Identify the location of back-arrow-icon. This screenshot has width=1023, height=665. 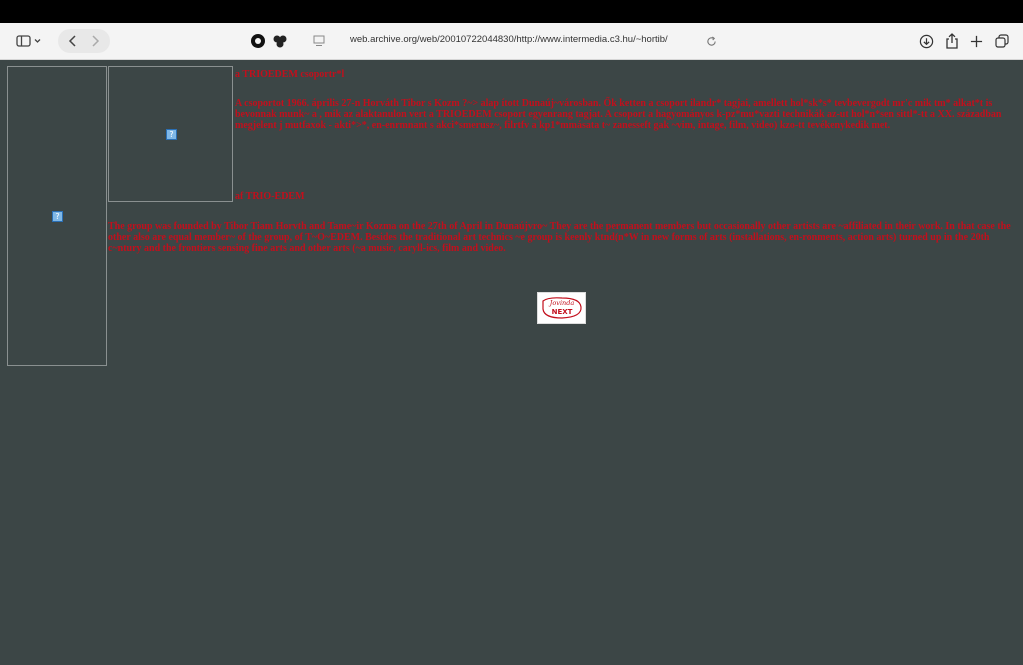
(73, 41).